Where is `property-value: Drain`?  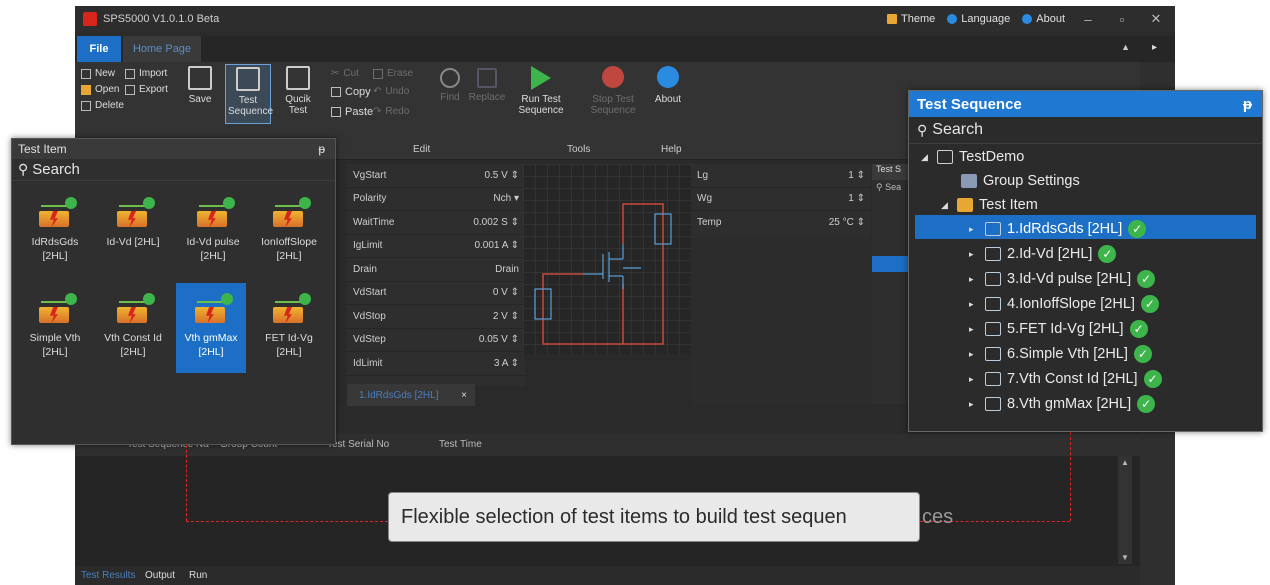 property-value: Drain is located at coordinates (507, 269).